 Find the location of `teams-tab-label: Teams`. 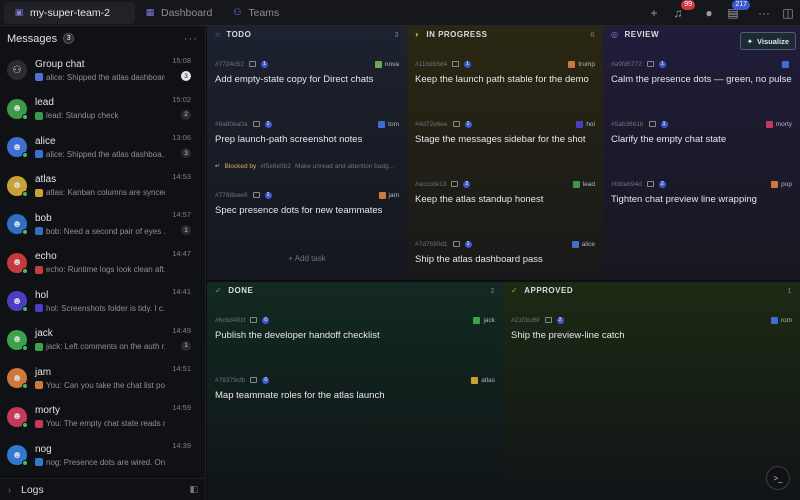

teams-tab-label: Teams is located at coordinates (264, 12).